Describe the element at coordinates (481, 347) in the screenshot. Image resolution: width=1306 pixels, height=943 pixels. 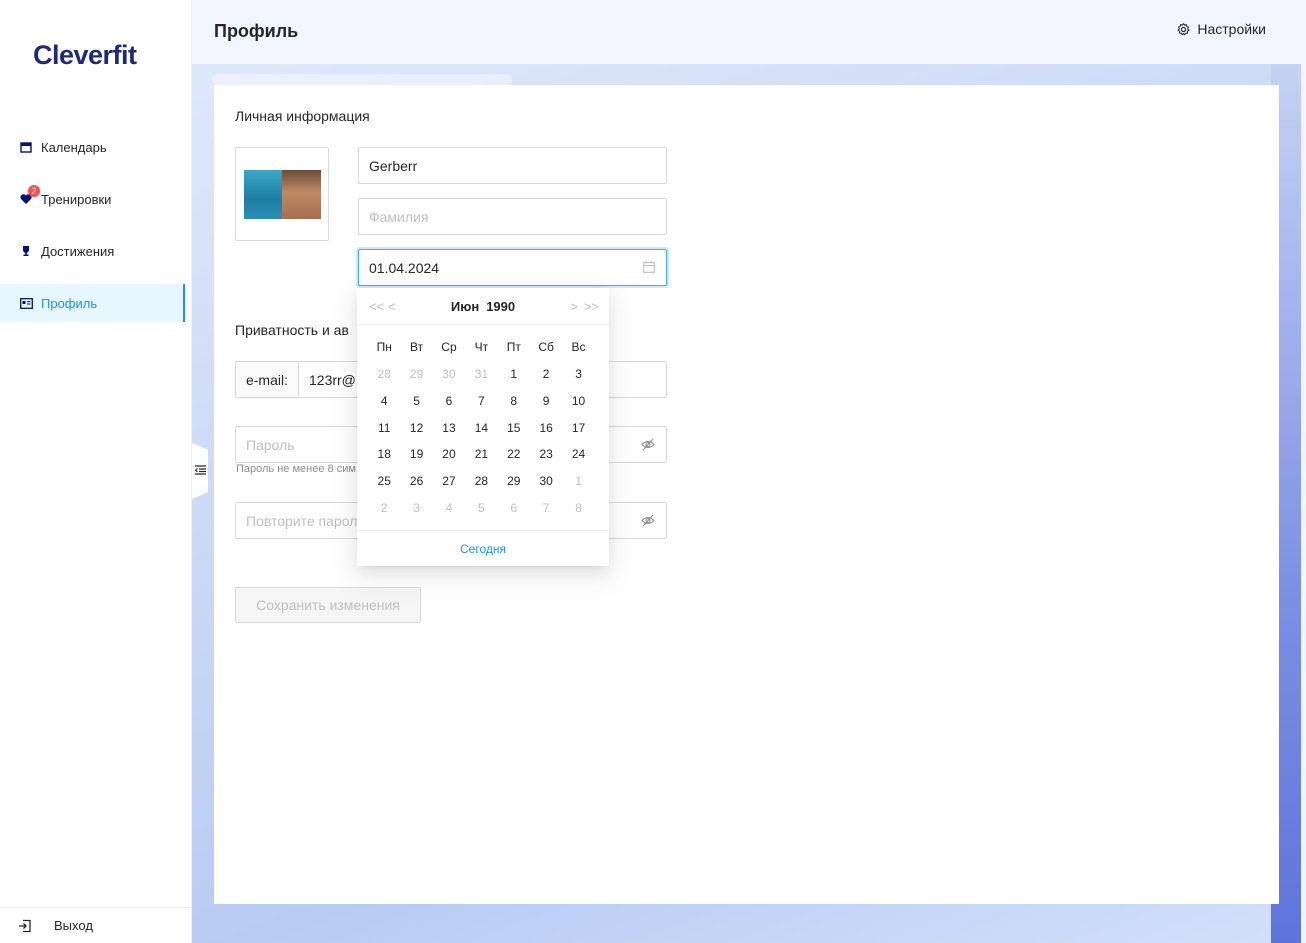
I see `weekday-header: Чт` at that location.